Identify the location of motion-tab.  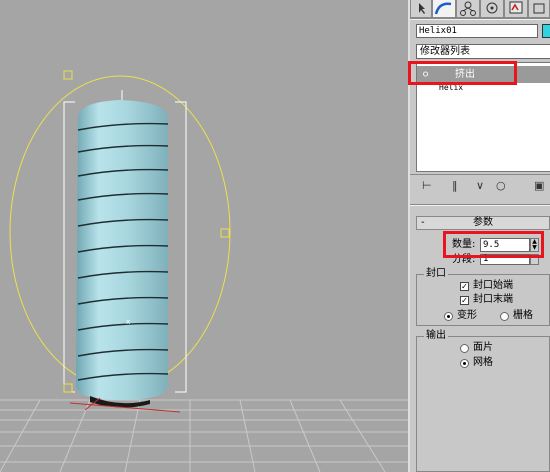
(492, 9).